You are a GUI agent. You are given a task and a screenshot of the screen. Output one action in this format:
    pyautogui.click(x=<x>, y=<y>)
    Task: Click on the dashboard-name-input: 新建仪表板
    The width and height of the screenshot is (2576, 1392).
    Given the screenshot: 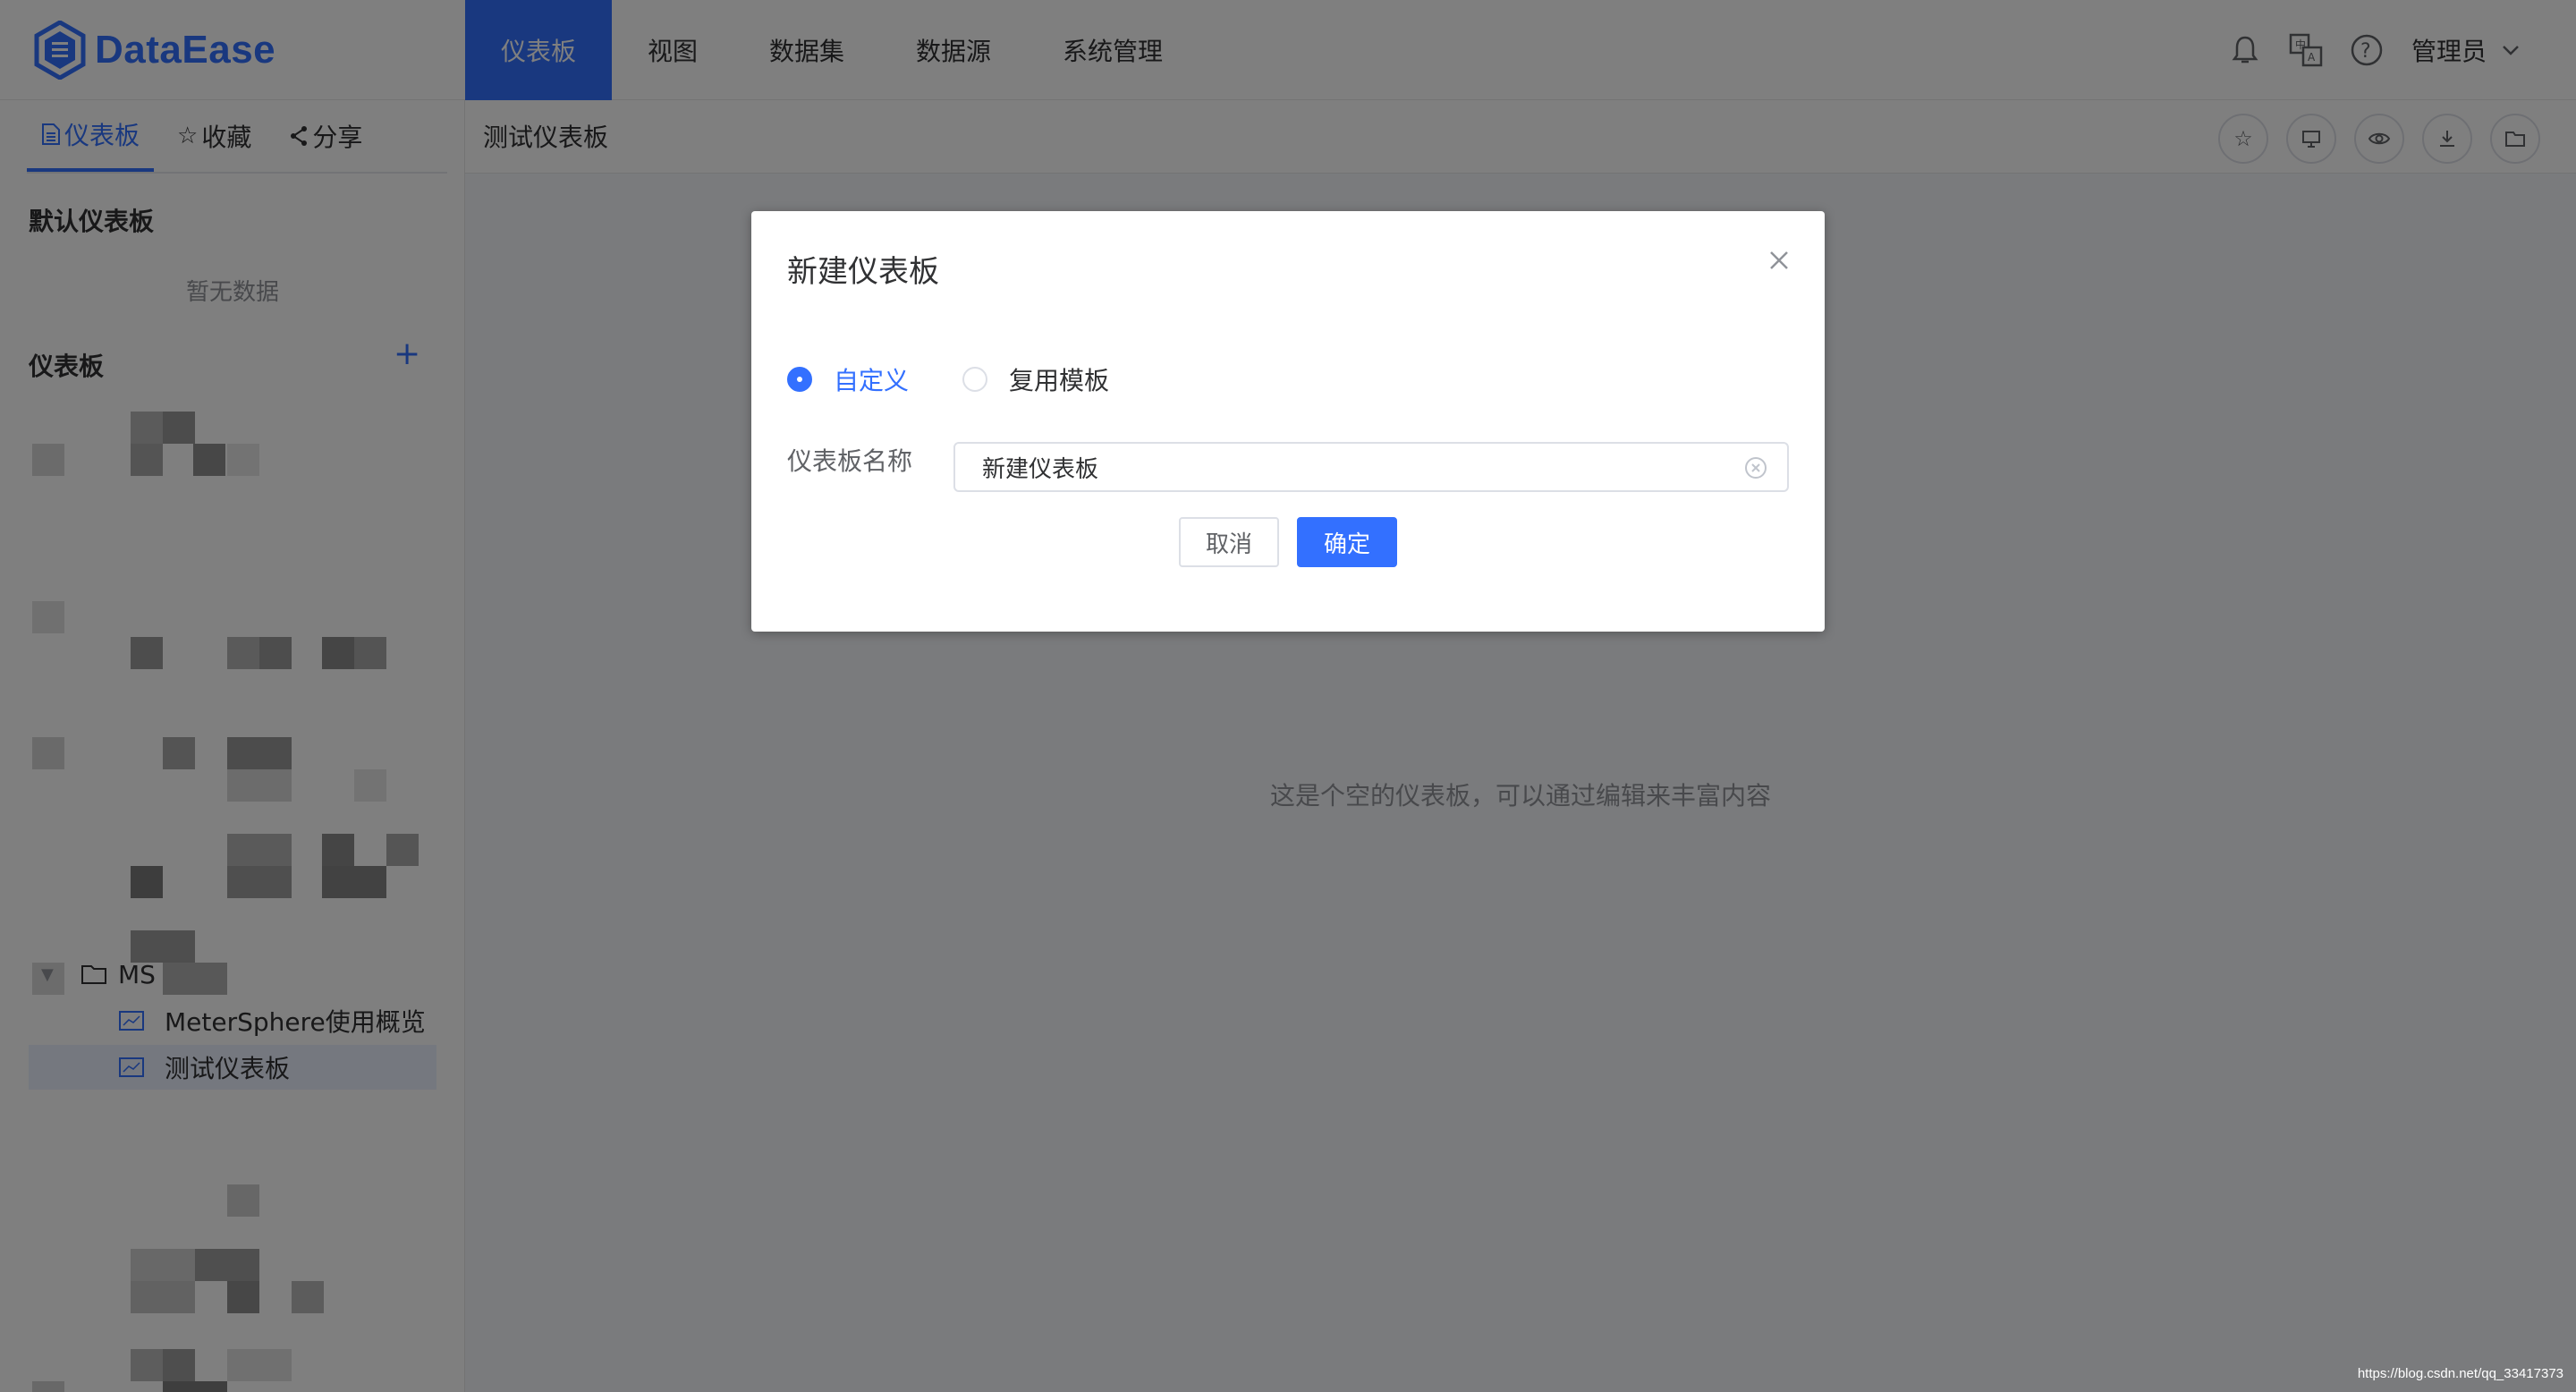 What is the action you would take?
    pyautogui.click(x=1371, y=467)
    